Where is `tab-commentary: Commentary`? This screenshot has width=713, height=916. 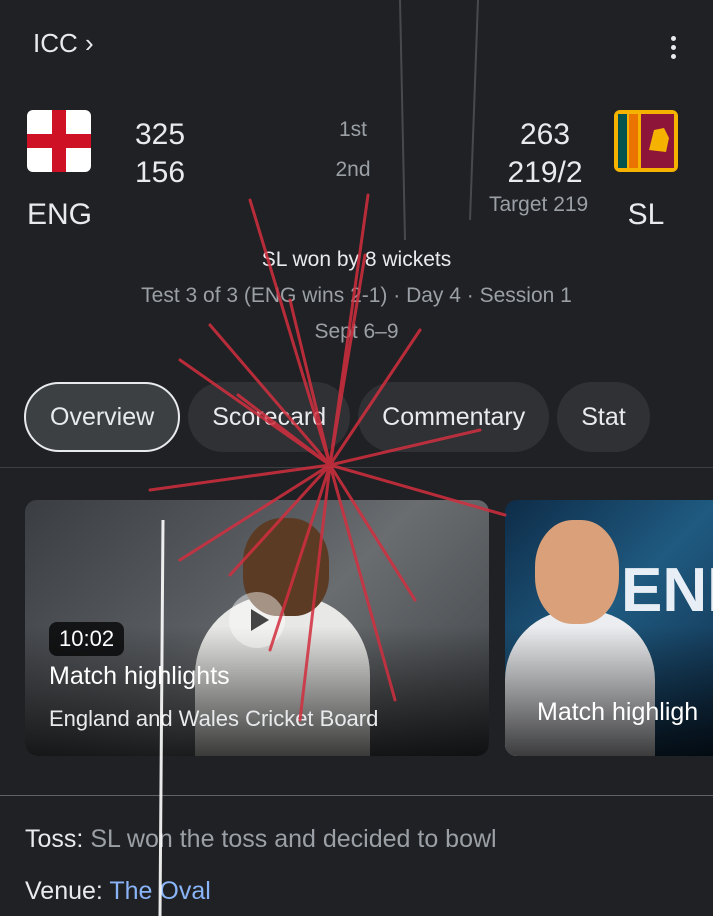
tab-commentary: Commentary is located at coordinates (454, 417).